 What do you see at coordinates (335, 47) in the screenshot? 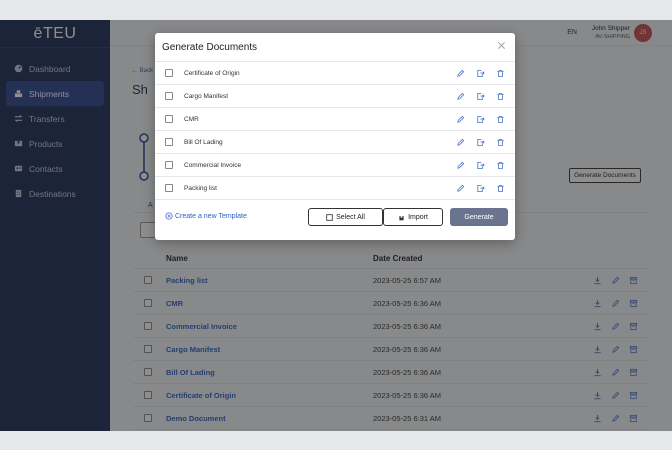
I see `modal-header: Generate Documents` at bounding box center [335, 47].